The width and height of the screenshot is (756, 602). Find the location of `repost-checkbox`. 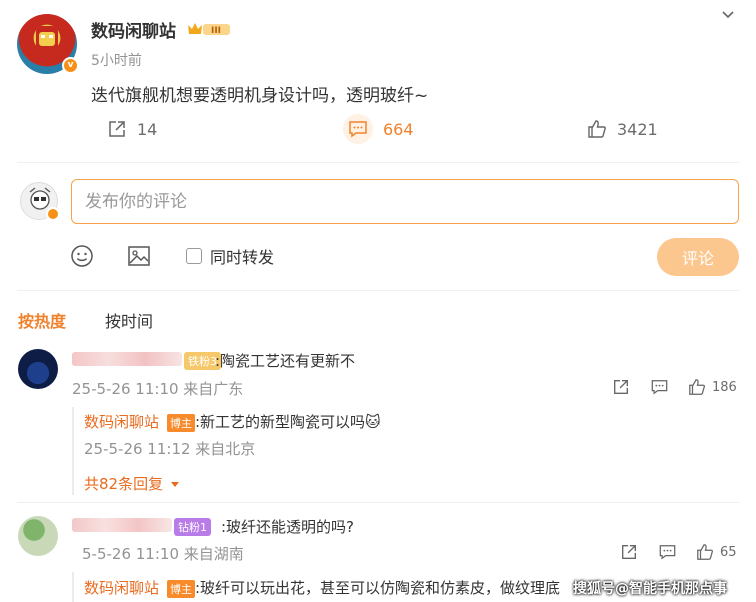

repost-checkbox is located at coordinates (194, 256).